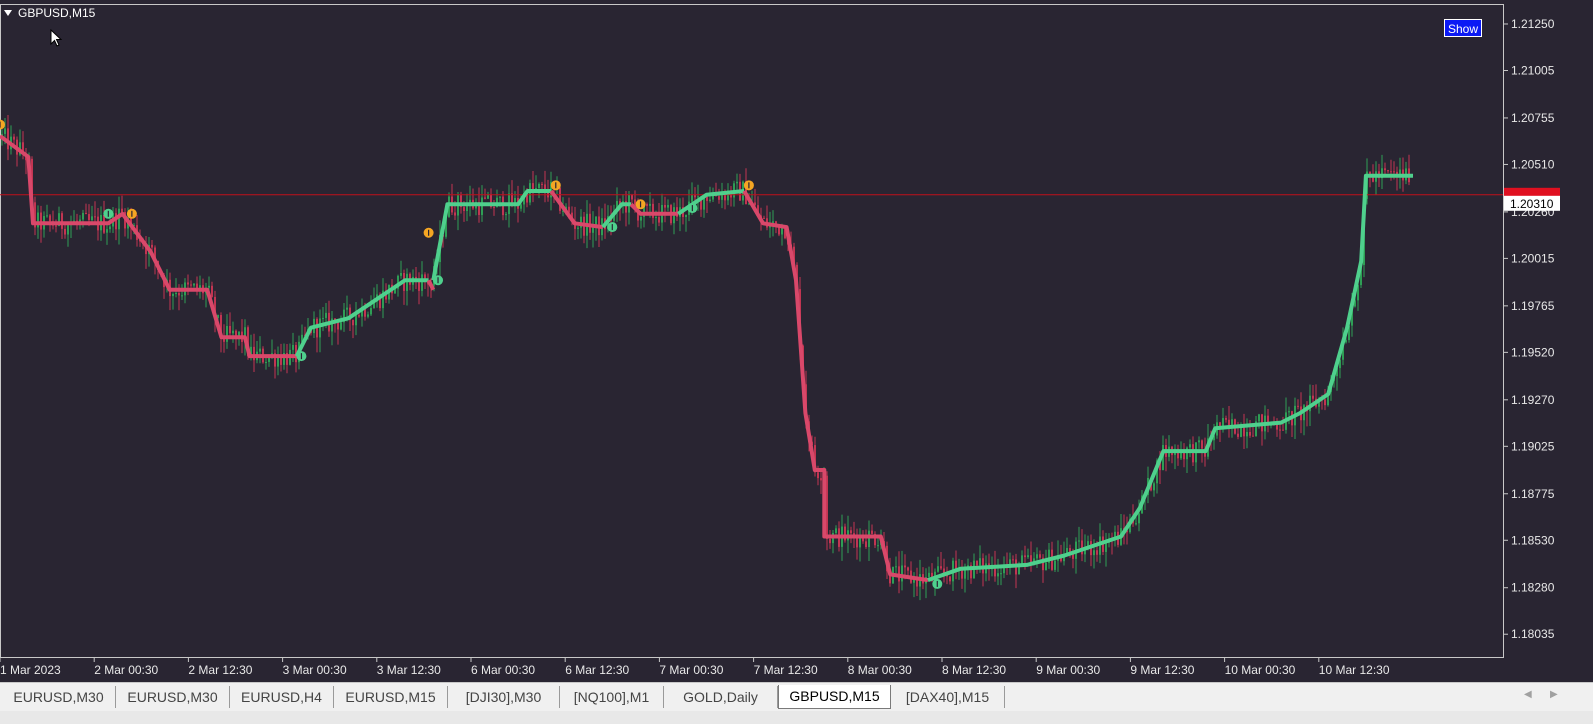 This screenshot has width=1593, height=724. What do you see at coordinates (880, 670) in the screenshot?
I see `time-tick-label: 8 Mar 00:30` at bounding box center [880, 670].